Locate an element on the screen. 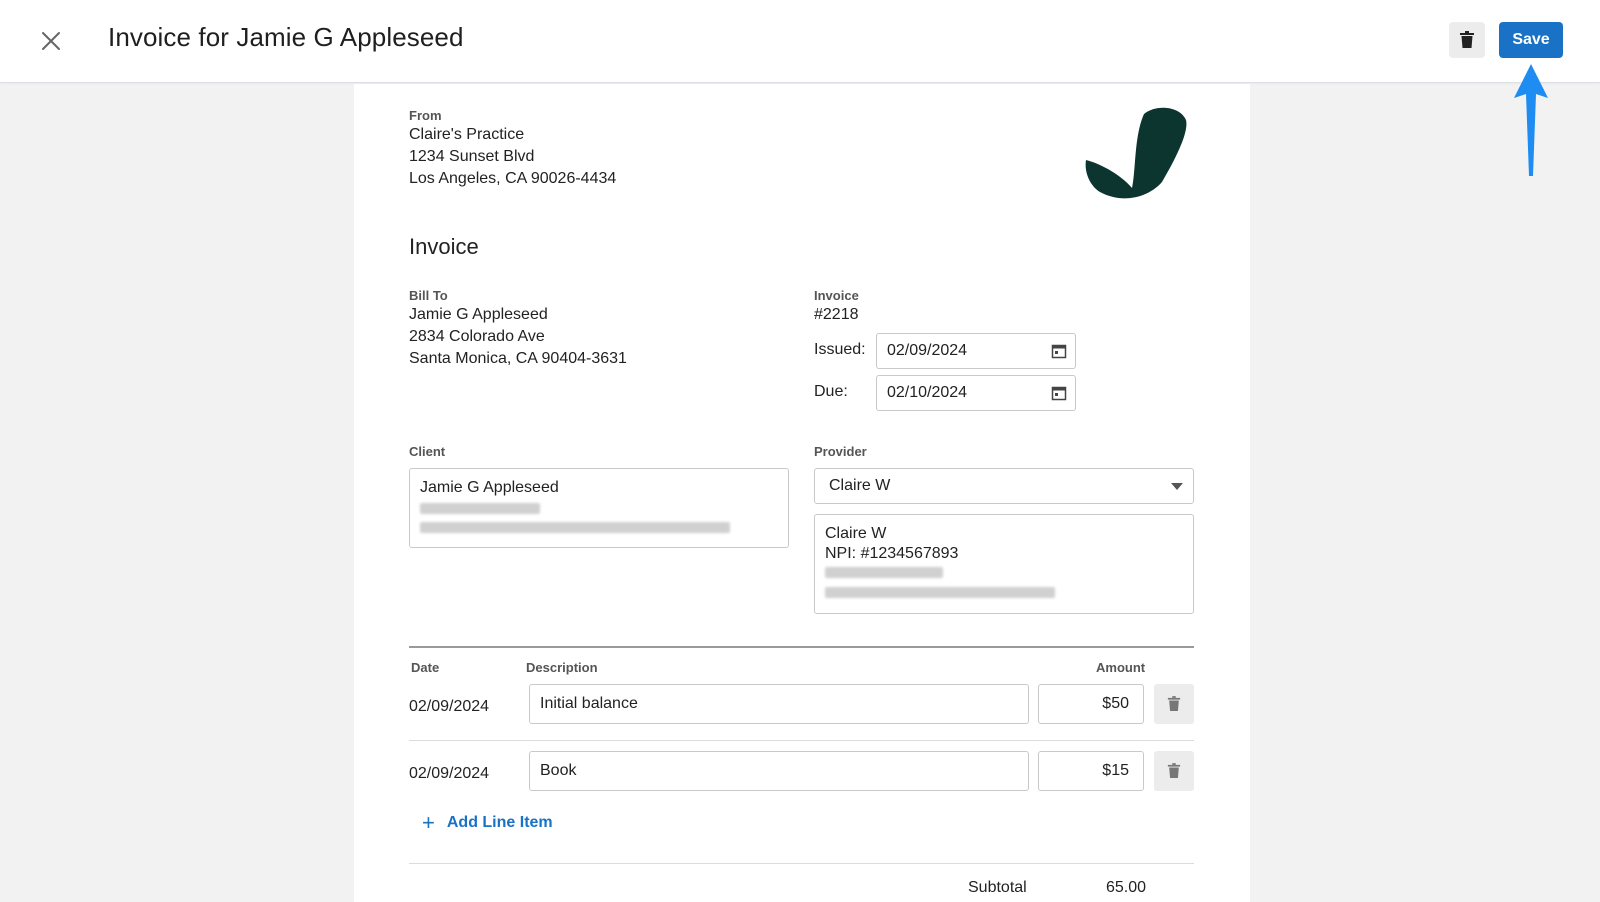  due-date-value: 02/10/2024 is located at coordinates (927, 392).